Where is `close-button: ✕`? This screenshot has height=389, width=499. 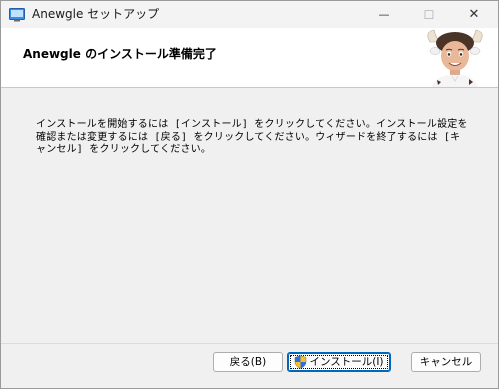
close-button: ✕ is located at coordinates (474, 14).